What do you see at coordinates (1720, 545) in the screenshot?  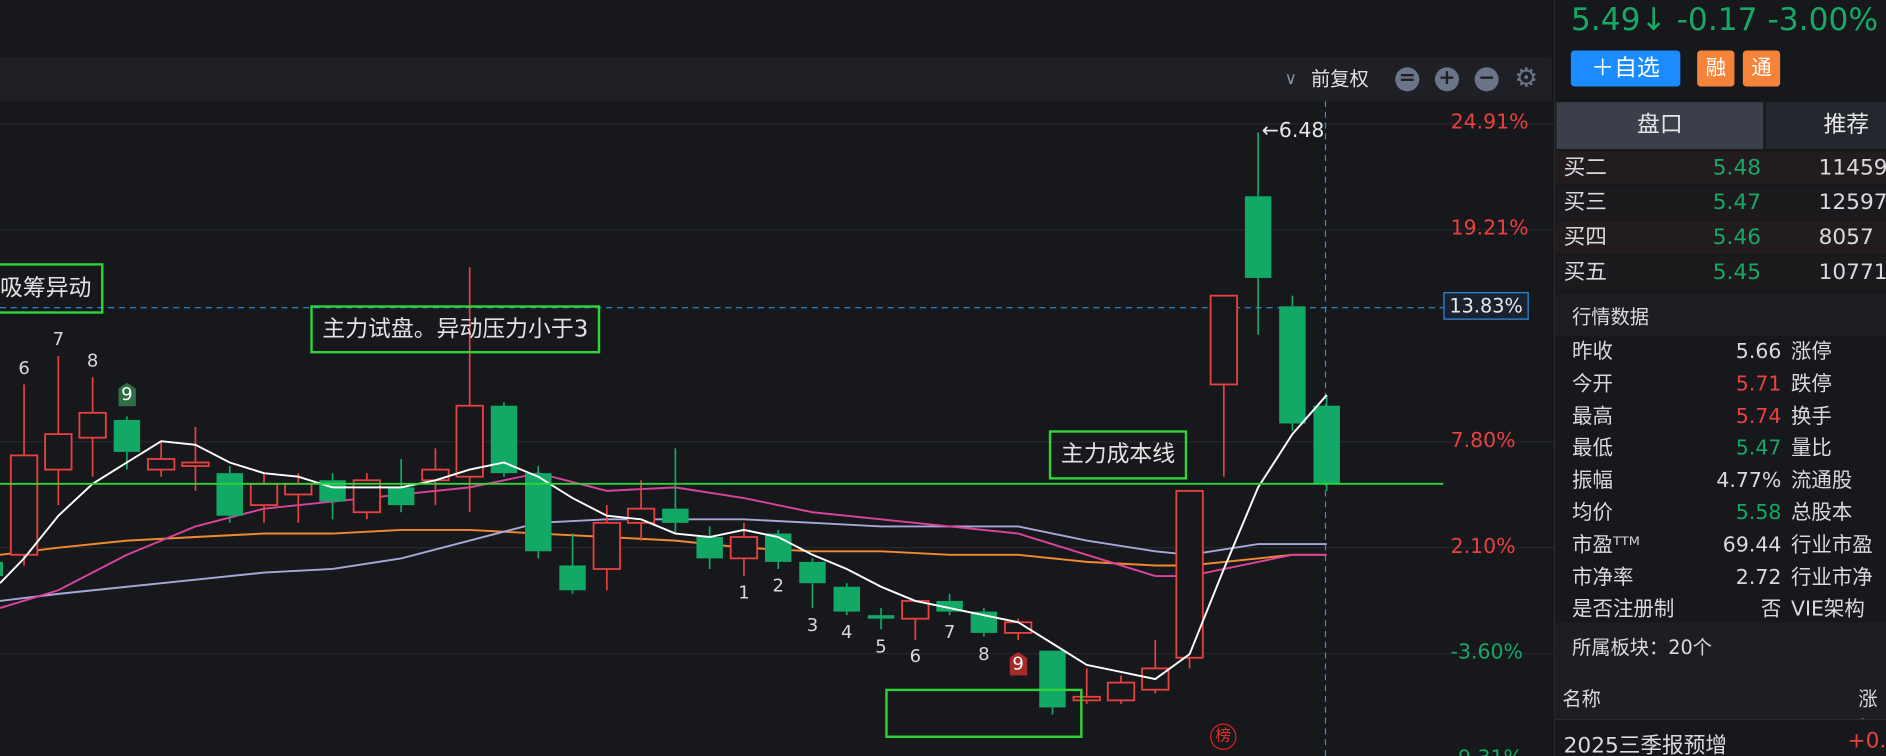 I see `market-row: 市盈ᵀᵀᴹ 69.44 行业市盈` at bounding box center [1720, 545].